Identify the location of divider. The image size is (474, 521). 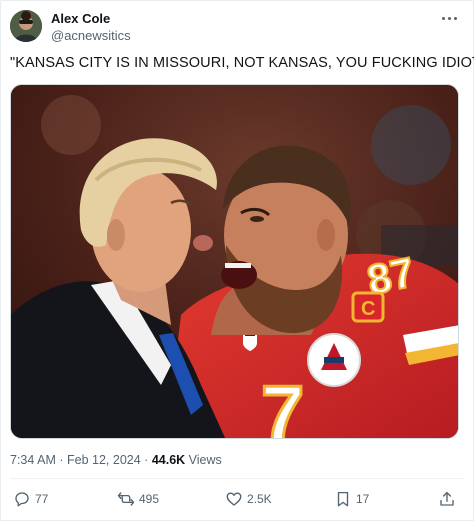
(237, 478).